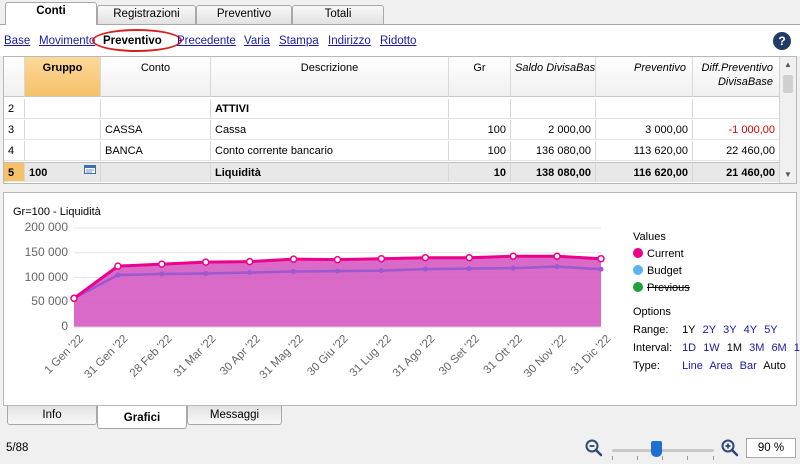  What do you see at coordinates (736, 151) in the screenshot?
I see `cell-diff: 22 460,00` at bounding box center [736, 151].